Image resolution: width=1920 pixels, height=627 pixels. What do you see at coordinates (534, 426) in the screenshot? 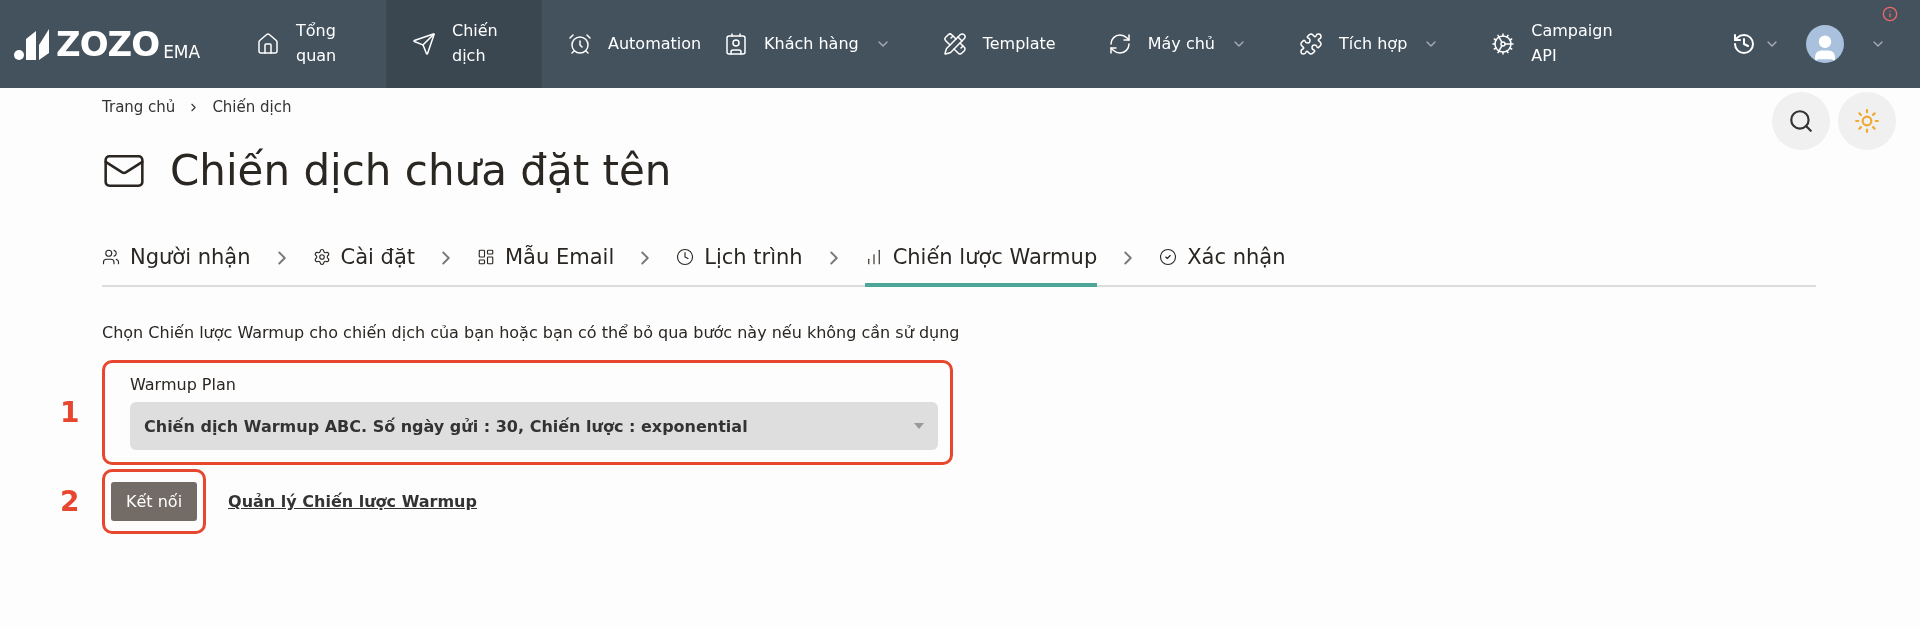
I see `warmup-plan-select: Chiến dịch Warmup ABC. Số ngày gửi : 30, Chiến lược : exponential` at bounding box center [534, 426].